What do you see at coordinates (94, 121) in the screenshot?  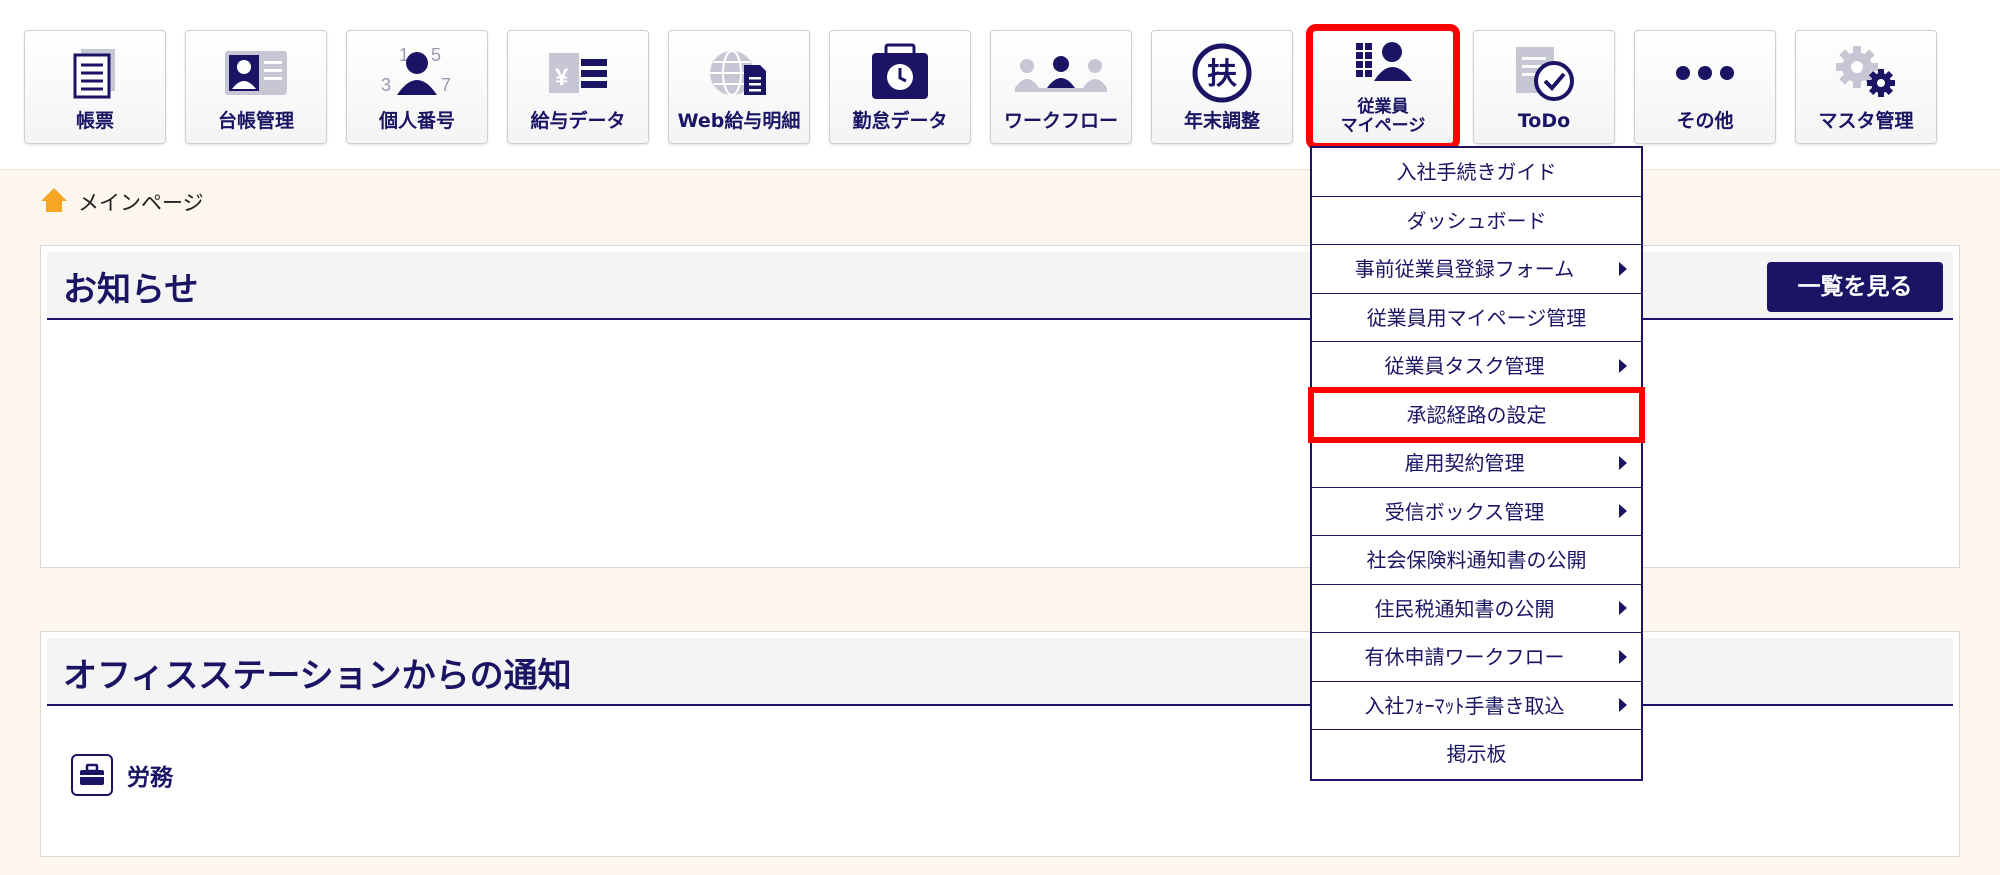 I see `nav-label: 帳票` at bounding box center [94, 121].